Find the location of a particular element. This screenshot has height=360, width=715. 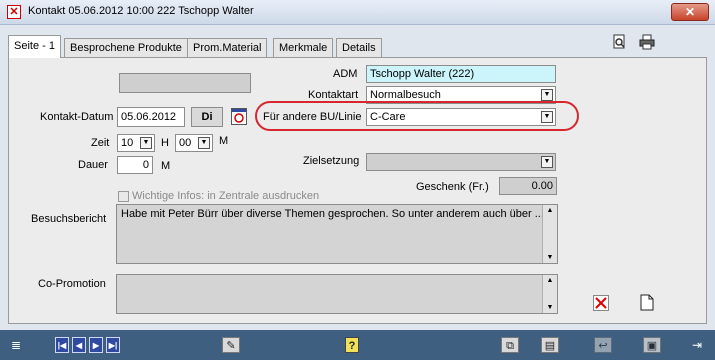

delete-icon is located at coordinates (601, 303).